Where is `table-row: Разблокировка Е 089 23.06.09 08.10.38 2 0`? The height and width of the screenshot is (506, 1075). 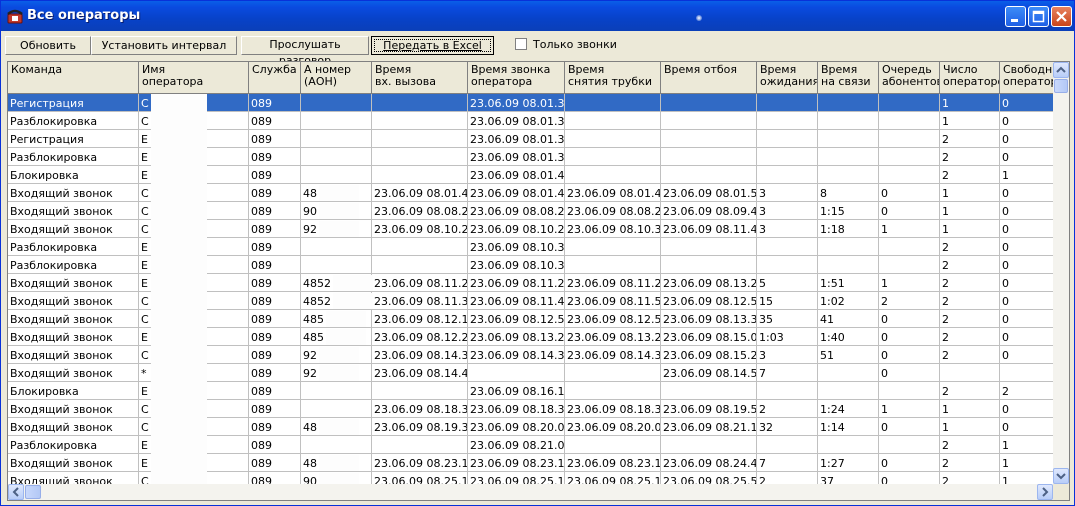 table-row: Разблокировка Е 089 23.06.09 08.10.38 2 0 is located at coordinates (531, 265).